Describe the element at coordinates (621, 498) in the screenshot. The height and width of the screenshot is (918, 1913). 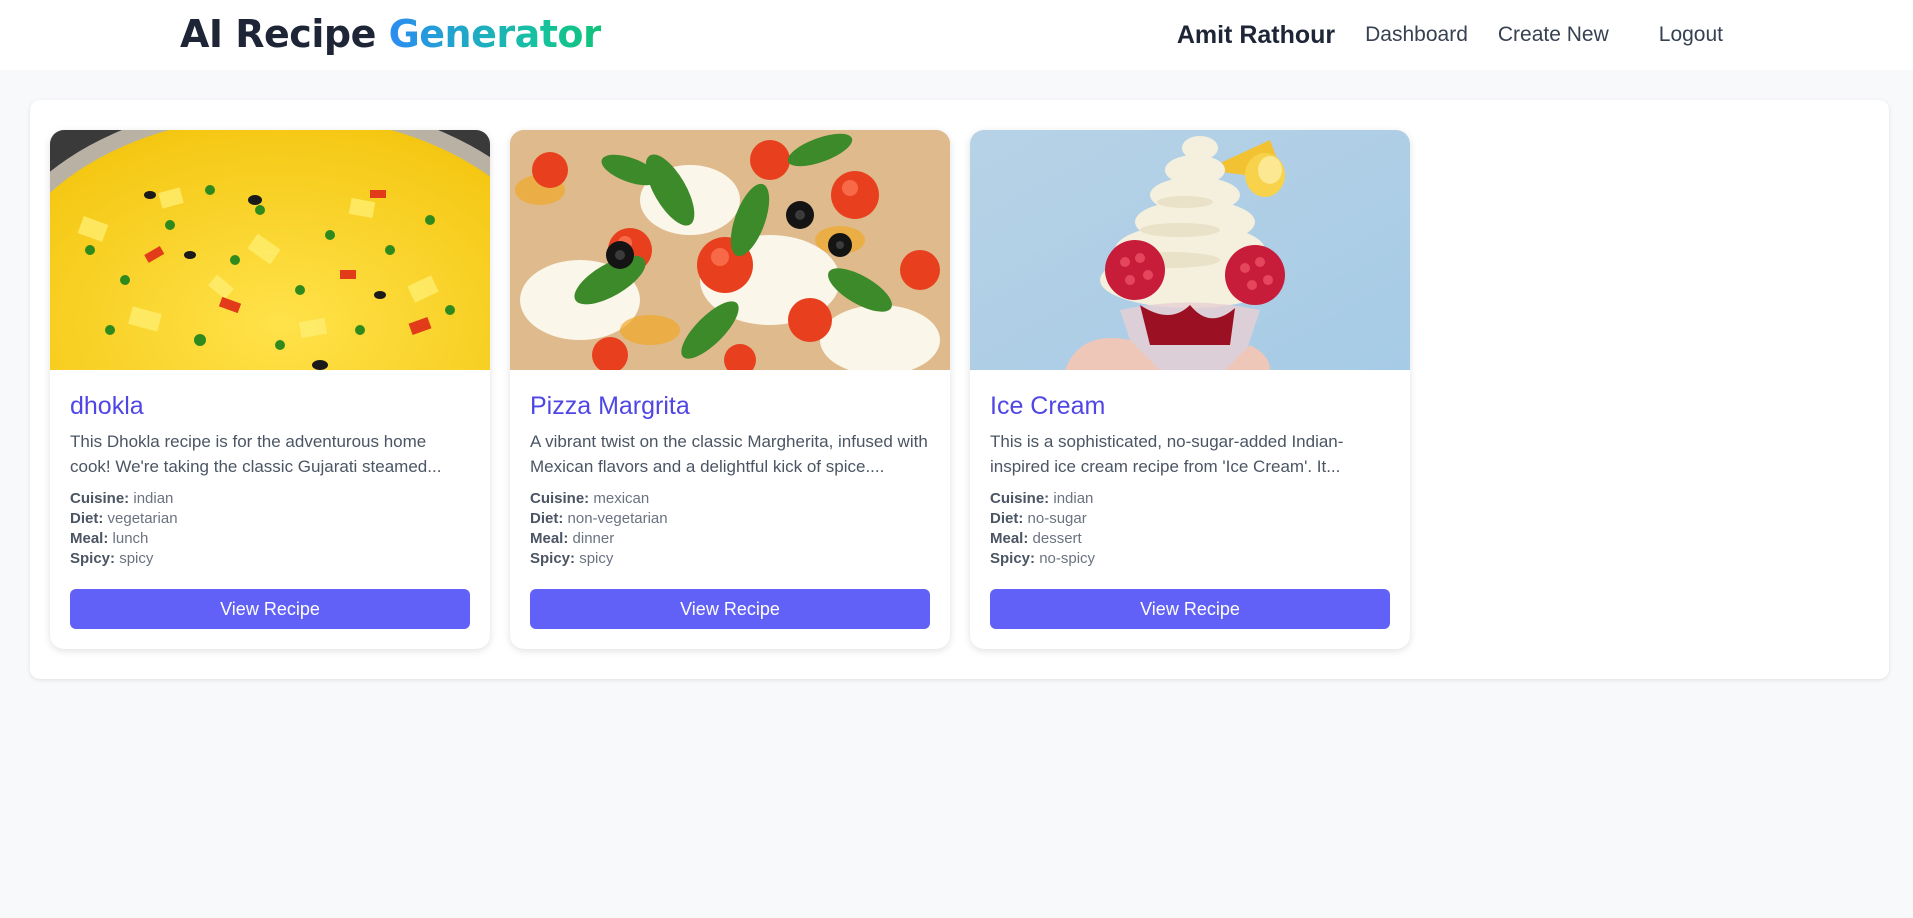
I see `cuisine-value: mexican` at that location.